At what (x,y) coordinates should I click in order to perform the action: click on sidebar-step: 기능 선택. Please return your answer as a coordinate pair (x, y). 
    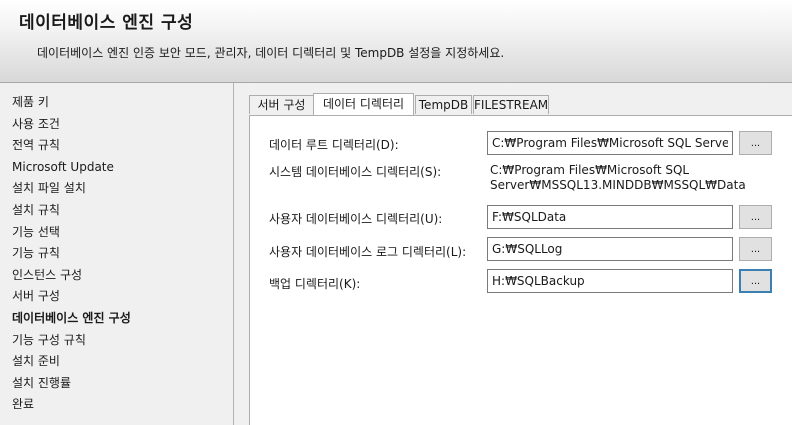
    Looking at the image, I should click on (122, 233).